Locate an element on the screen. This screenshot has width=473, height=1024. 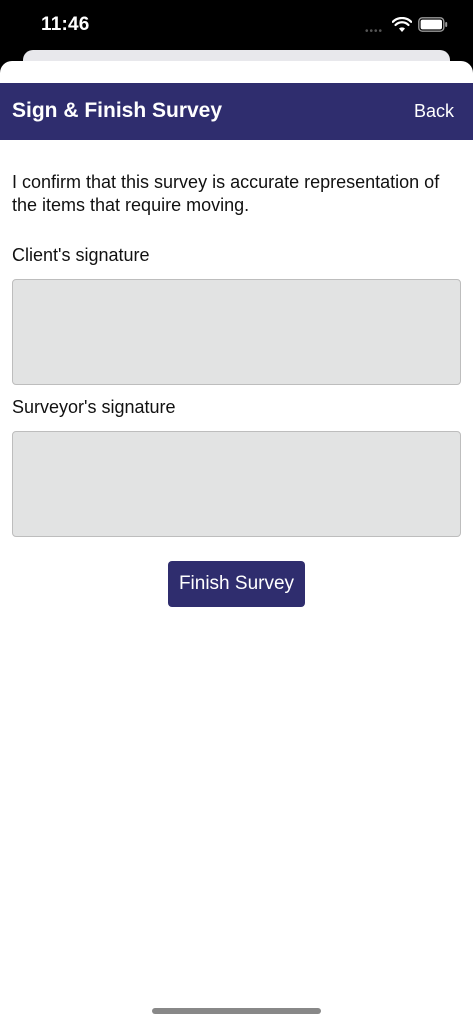
nav-bar: Sign & Finish Survey Back is located at coordinates (236, 111).